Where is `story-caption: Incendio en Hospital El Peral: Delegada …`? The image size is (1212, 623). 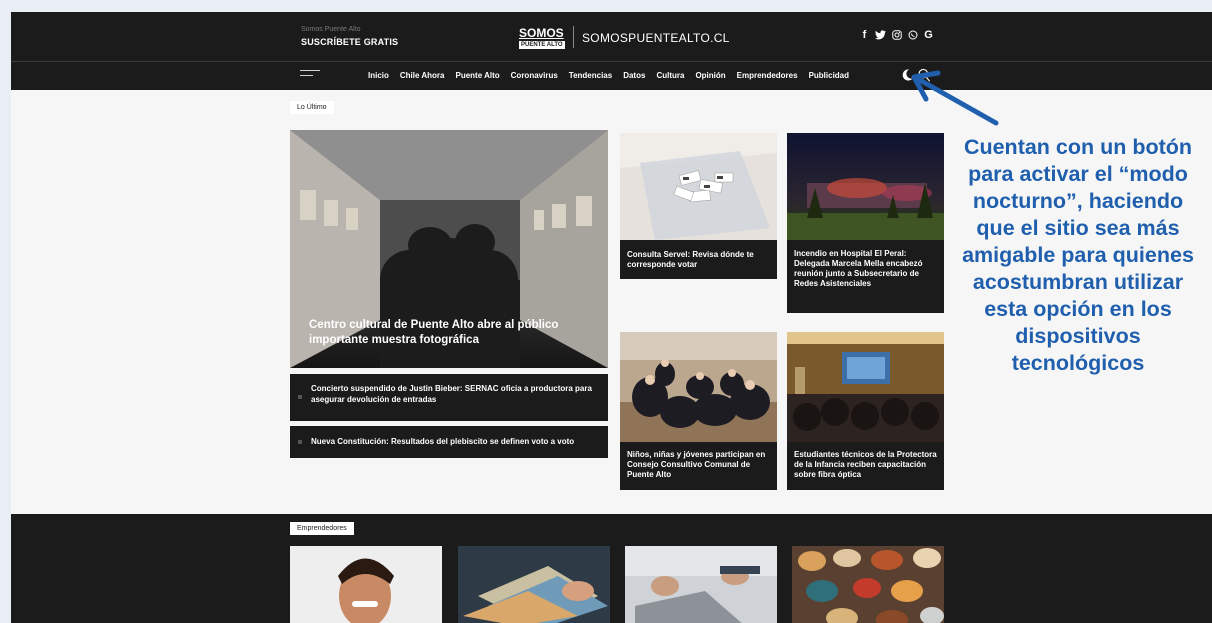 story-caption: Incendio en Hospital El Peral: Delegada … is located at coordinates (858, 268).